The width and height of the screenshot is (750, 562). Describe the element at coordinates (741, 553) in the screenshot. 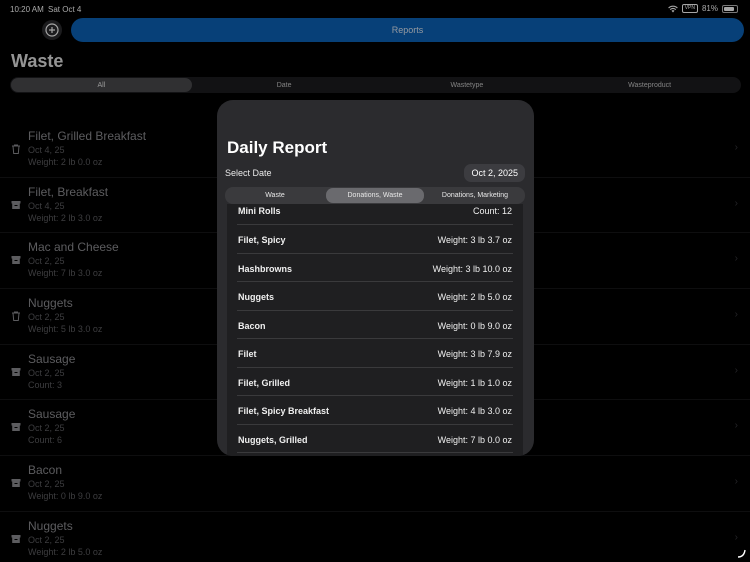

I see `resize-handle-icon` at that location.